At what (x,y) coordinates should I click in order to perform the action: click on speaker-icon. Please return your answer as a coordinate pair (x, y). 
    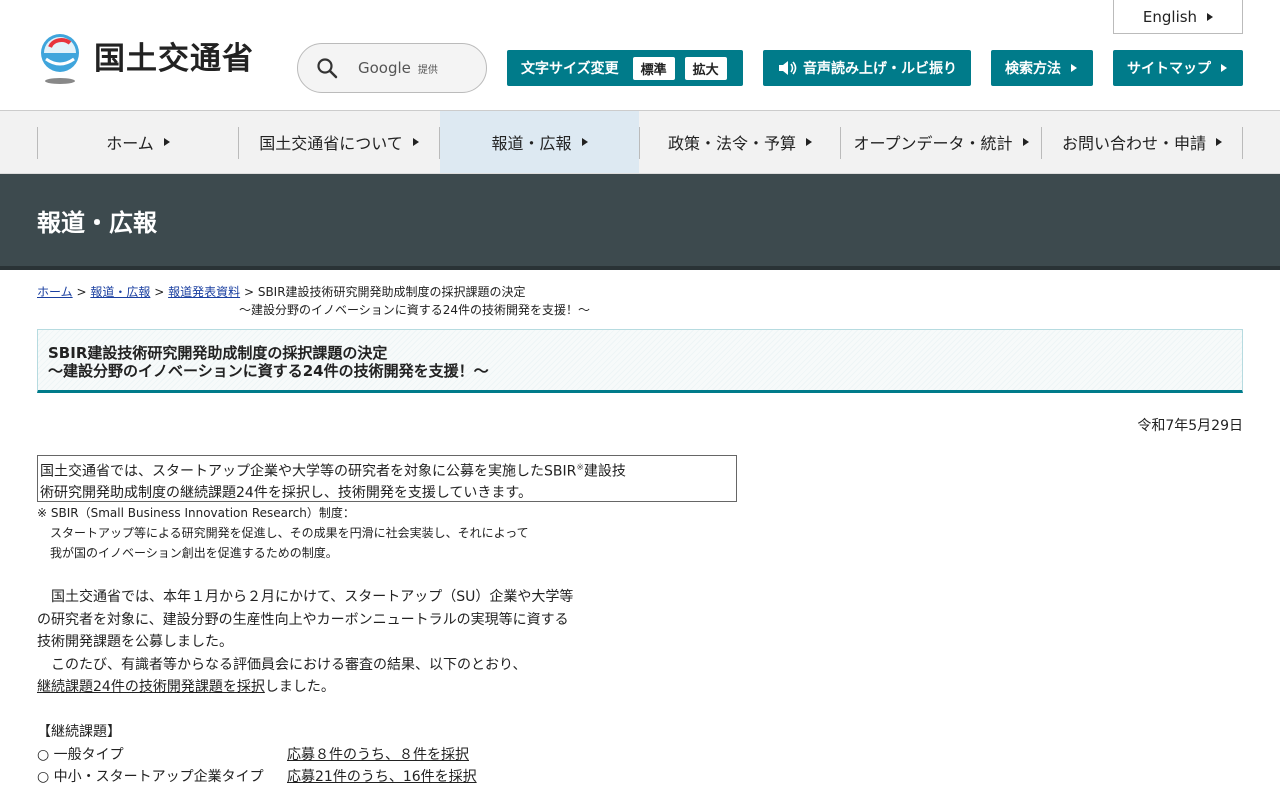
    Looking at the image, I should click on (788, 68).